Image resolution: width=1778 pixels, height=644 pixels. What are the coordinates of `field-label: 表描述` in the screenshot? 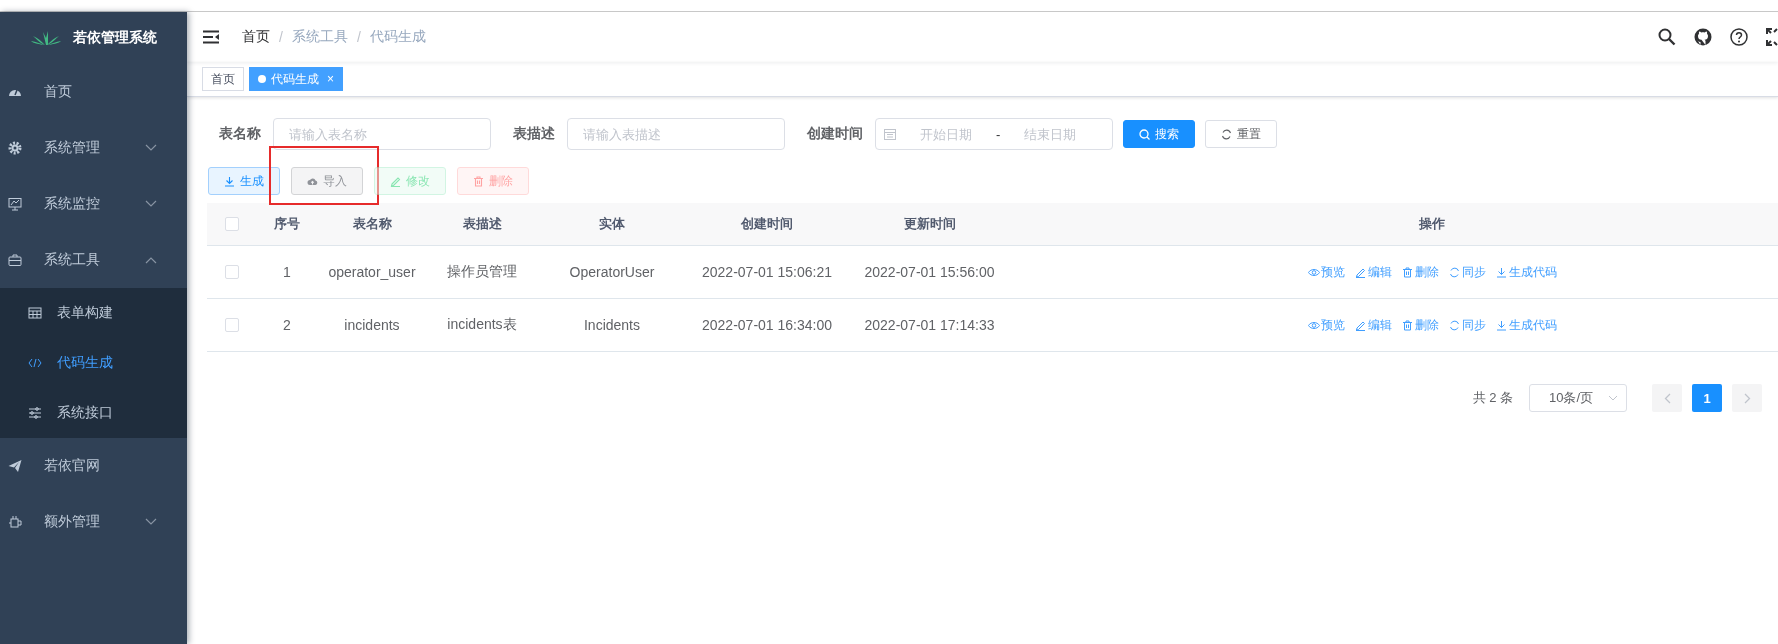 It's located at (534, 134).